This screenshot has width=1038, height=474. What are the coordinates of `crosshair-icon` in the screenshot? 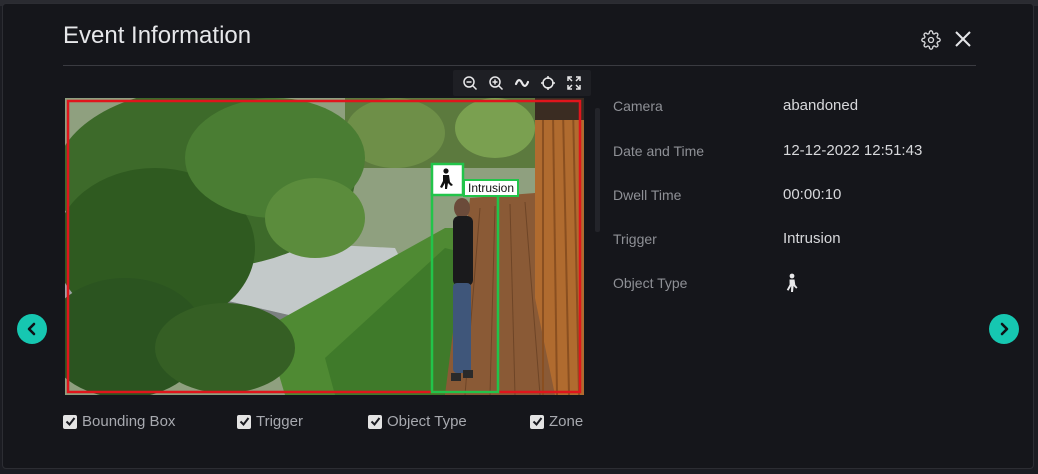 It's located at (548, 83).